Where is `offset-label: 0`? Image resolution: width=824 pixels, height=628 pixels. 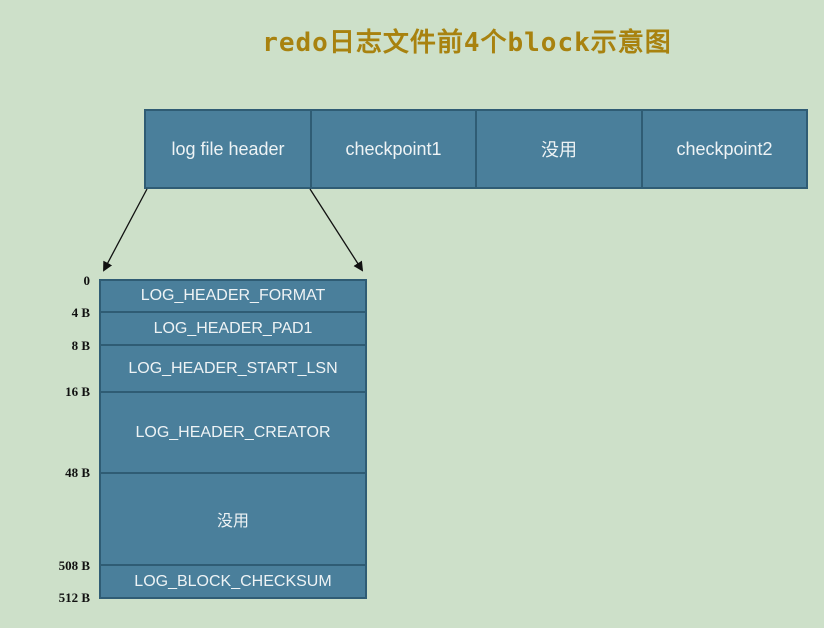 offset-label: 0 is located at coordinates (87, 280).